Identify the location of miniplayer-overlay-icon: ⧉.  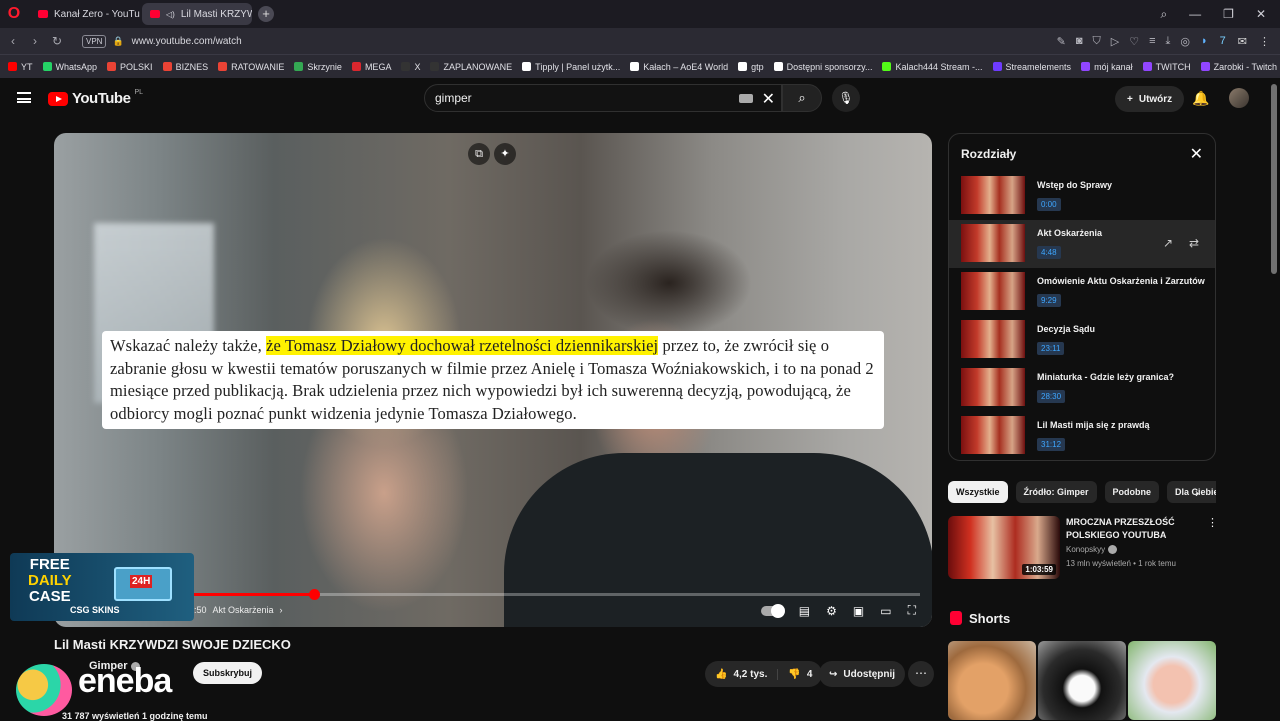
(479, 154).